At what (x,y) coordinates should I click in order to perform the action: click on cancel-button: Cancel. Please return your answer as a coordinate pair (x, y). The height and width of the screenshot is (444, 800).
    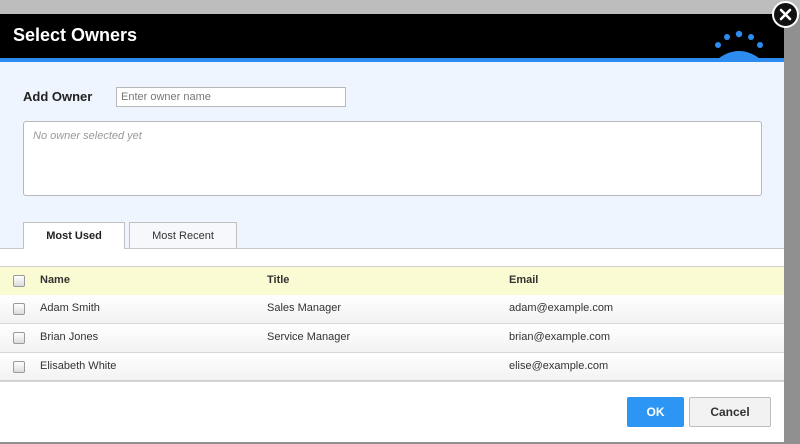
    Looking at the image, I should click on (730, 412).